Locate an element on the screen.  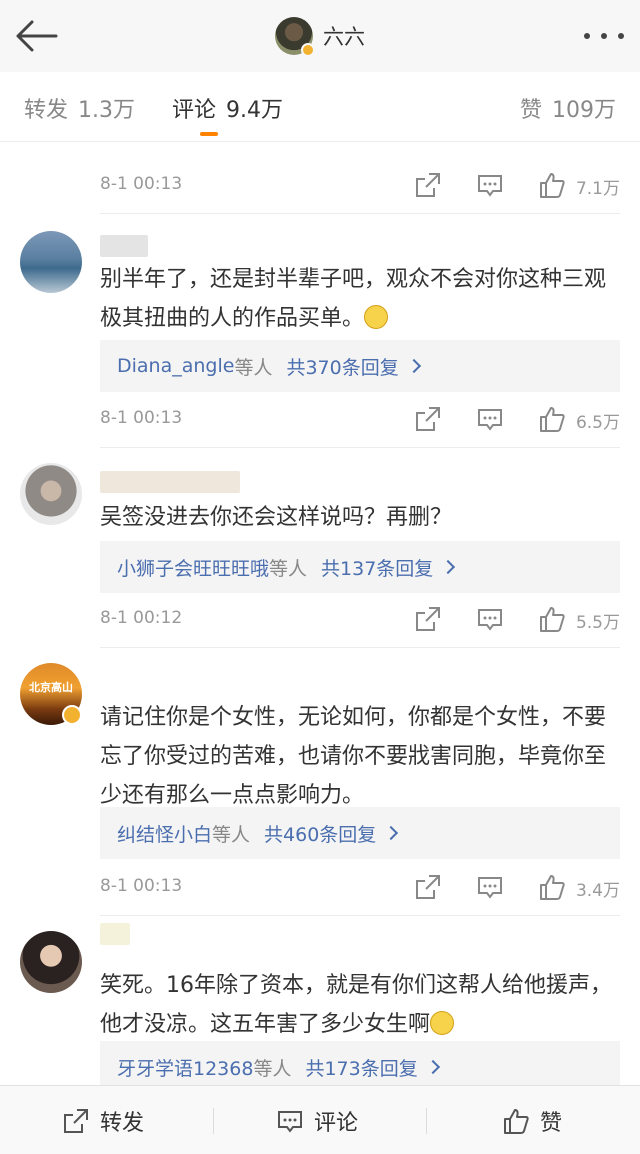
tab-label: 评论 is located at coordinates (194, 110).